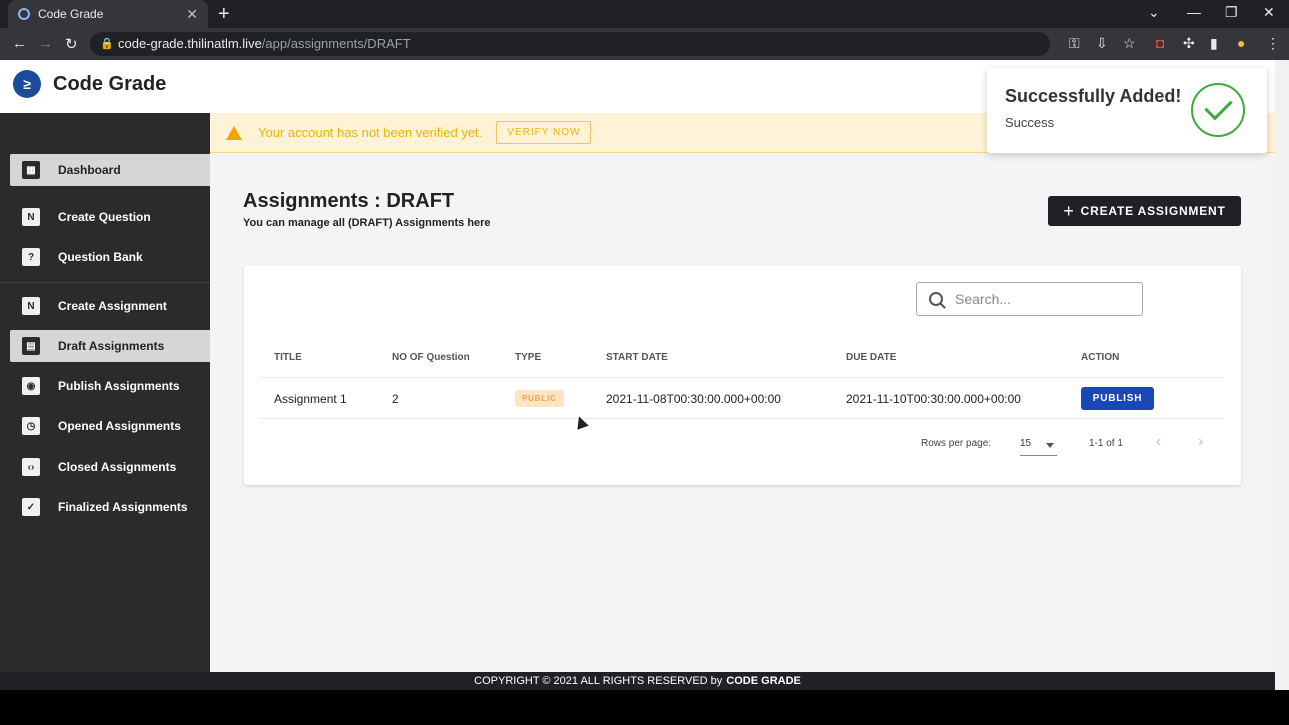  What do you see at coordinates (598, 681) in the screenshot?
I see `footer-copyright: COPYRIGHT © 2021 ALL RIGHTS RESERVED by` at bounding box center [598, 681].